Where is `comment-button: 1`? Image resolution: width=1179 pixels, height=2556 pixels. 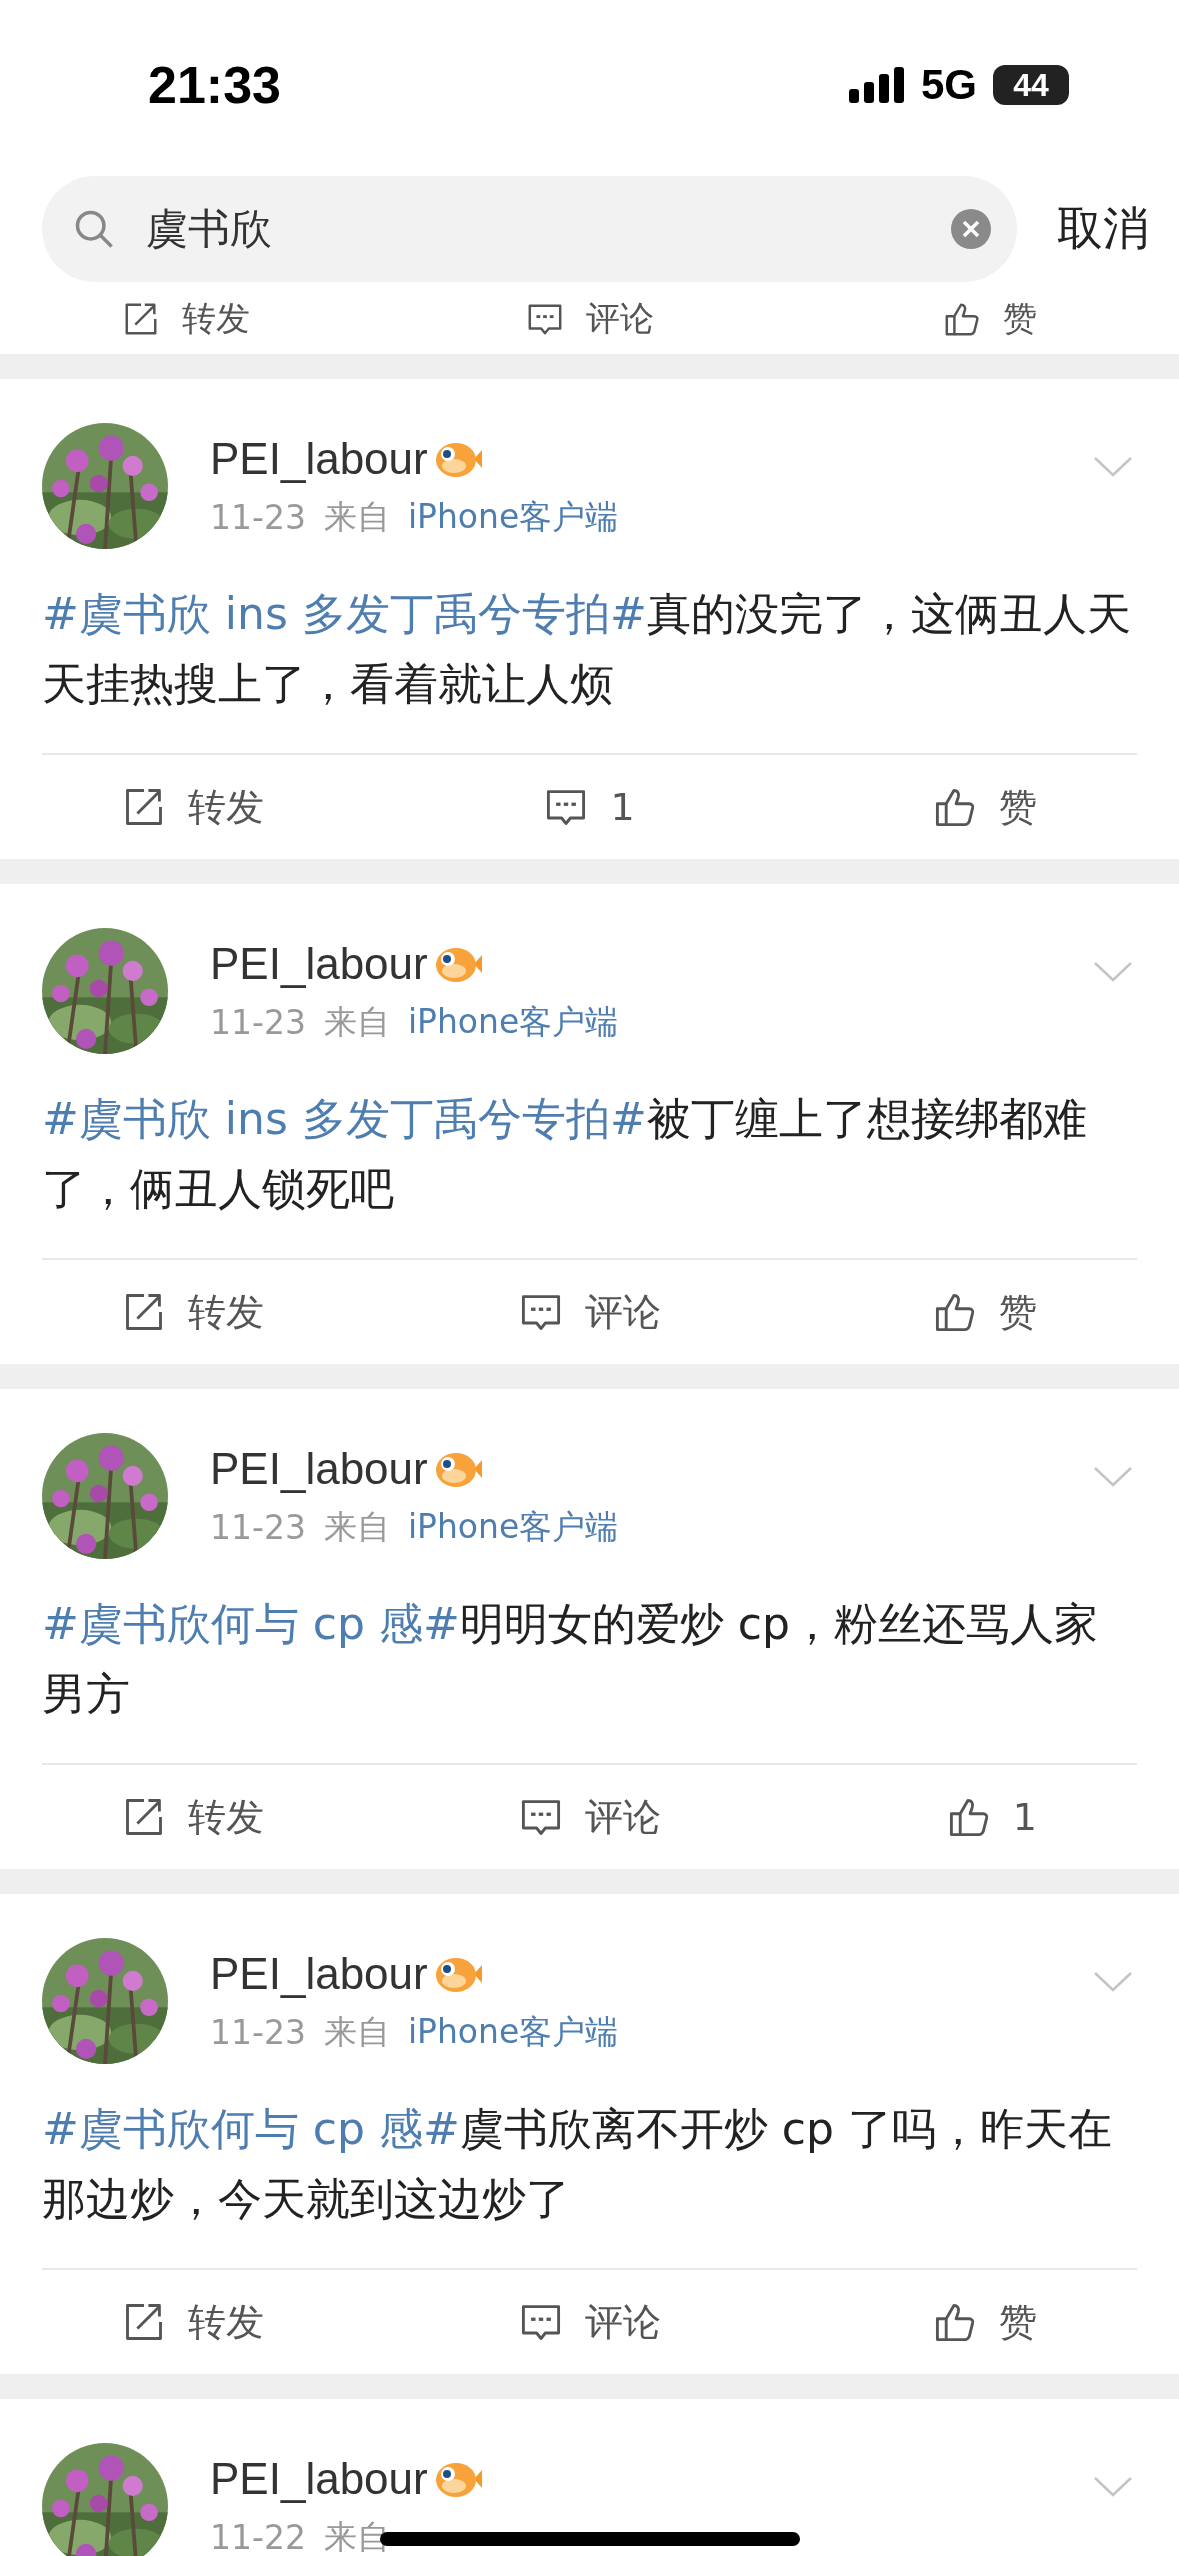
comment-button: 1 is located at coordinates (589, 807).